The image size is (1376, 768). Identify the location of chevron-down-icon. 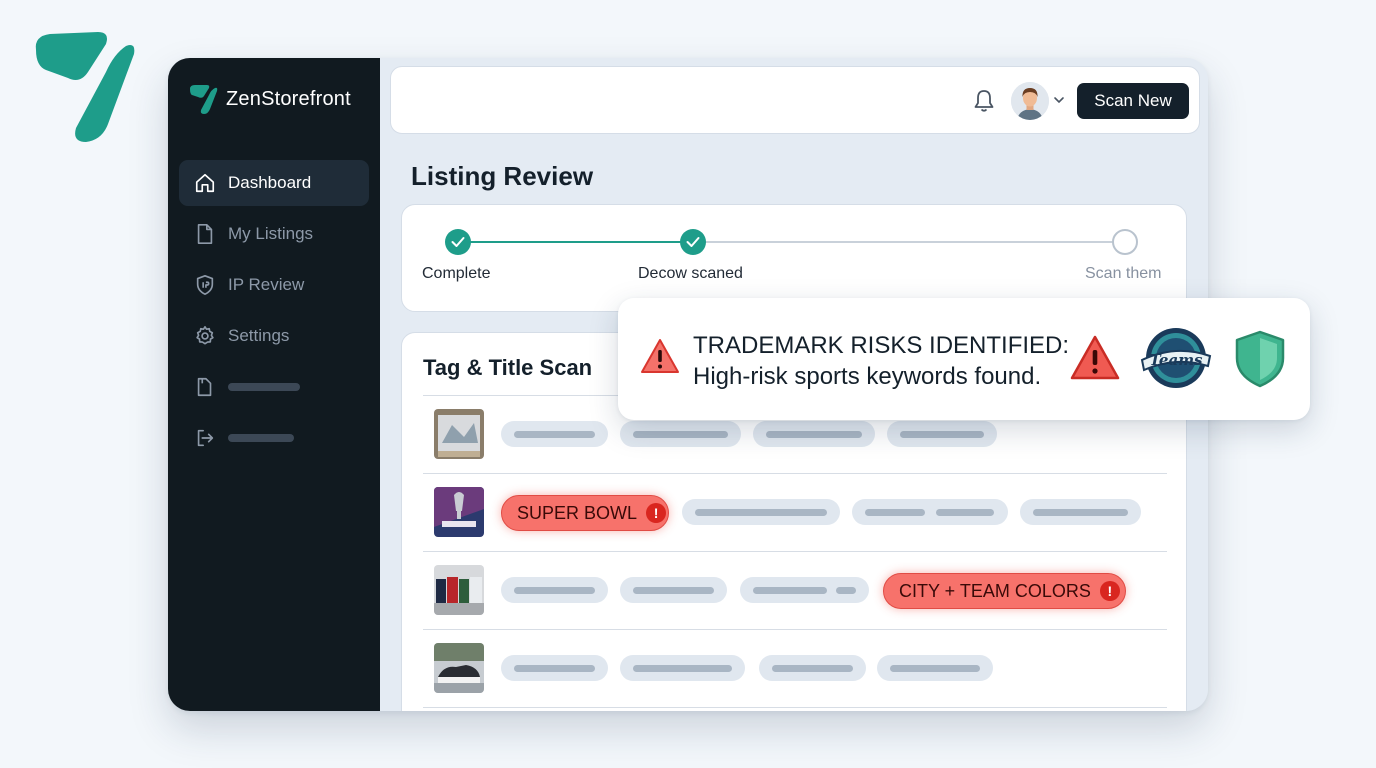
(1059, 100).